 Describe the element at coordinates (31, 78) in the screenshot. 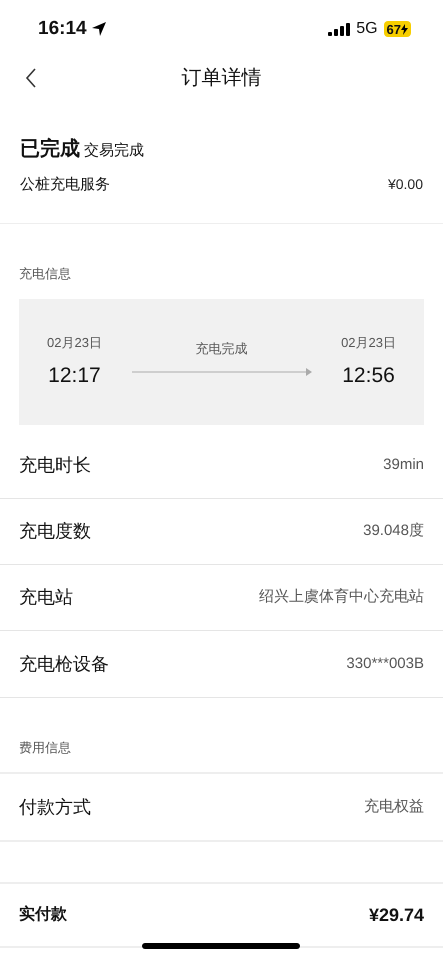

I see `back-icon` at that location.